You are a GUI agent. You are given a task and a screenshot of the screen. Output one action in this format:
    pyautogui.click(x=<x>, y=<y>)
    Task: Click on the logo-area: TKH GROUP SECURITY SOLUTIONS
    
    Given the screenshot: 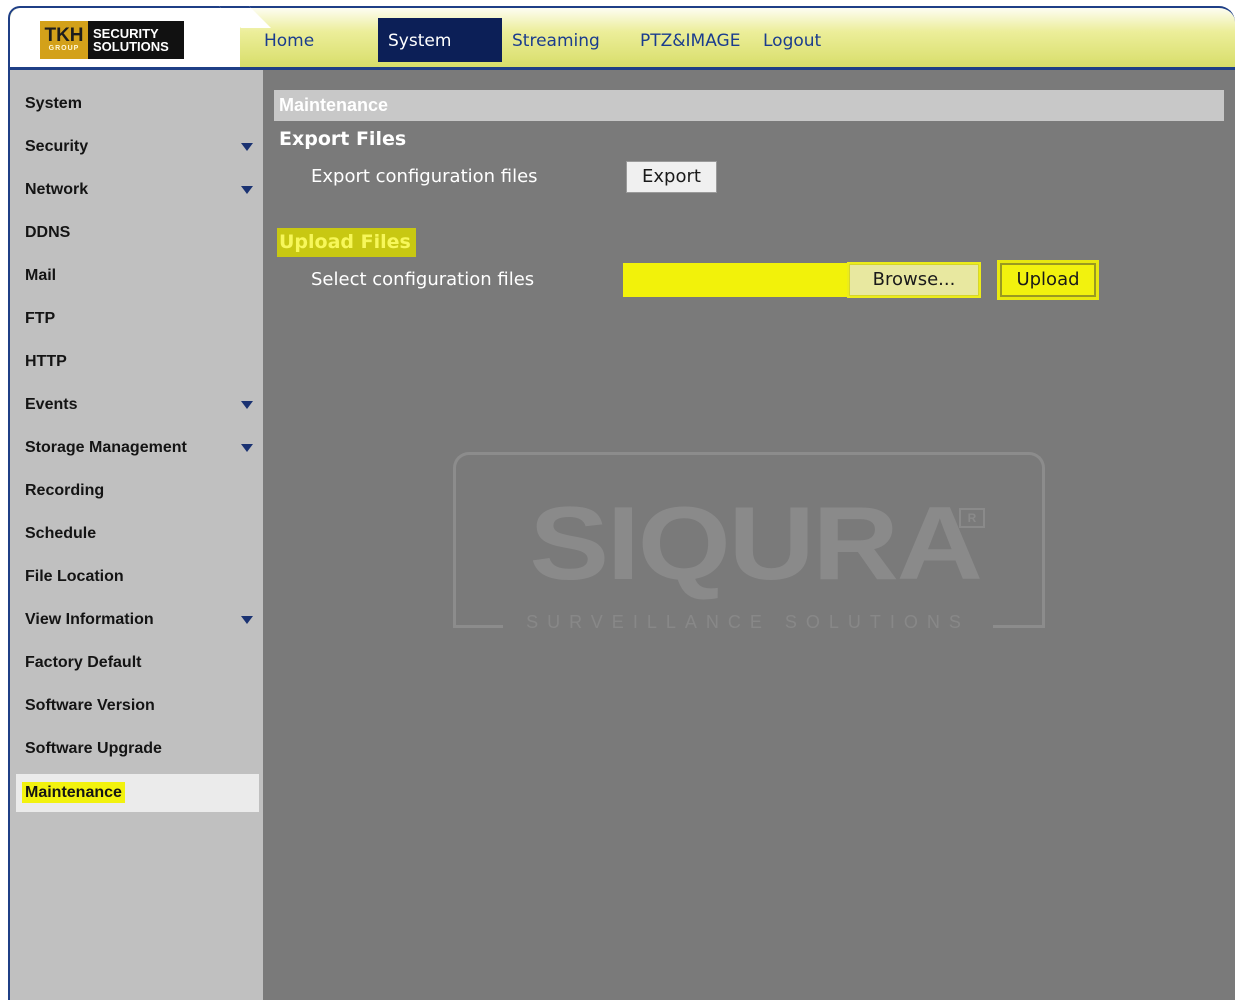 What is the action you would take?
    pyautogui.click(x=125, y=37)
    